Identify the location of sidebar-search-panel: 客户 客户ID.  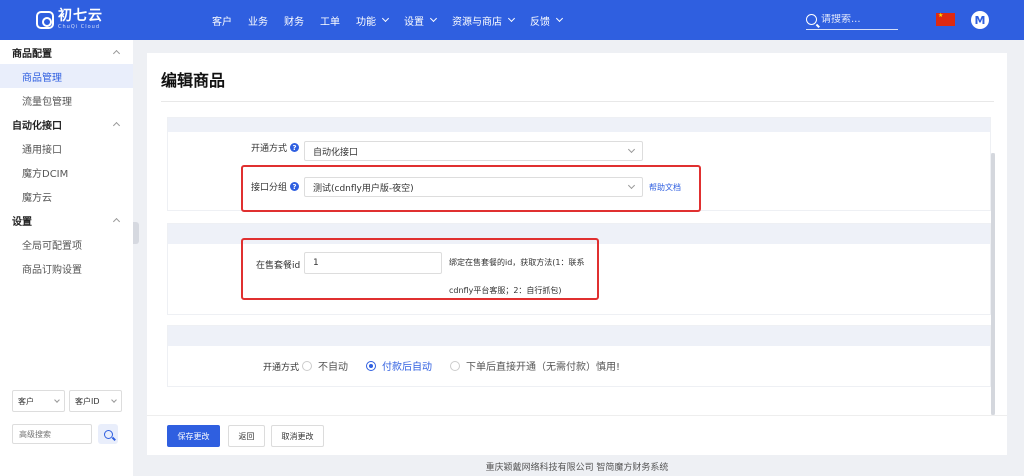
(67, 417).